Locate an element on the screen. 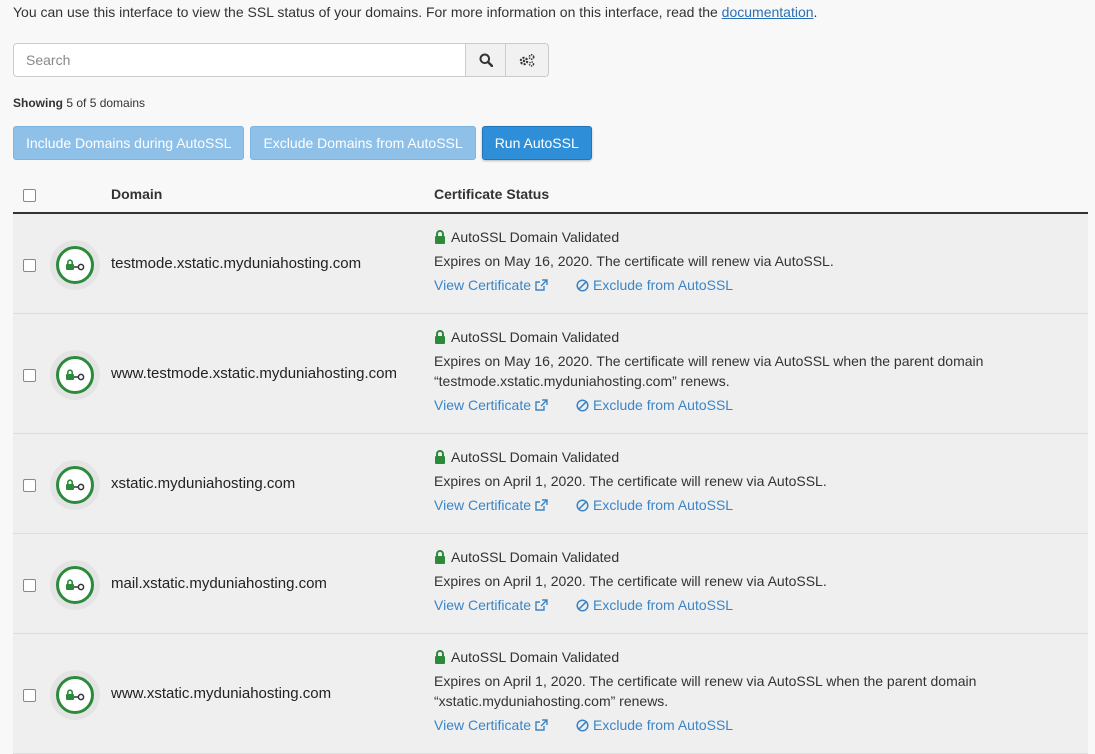 The height and width of the screenshot is (754, 1095). include-domains-button: Include Domains during AutoSSL is located at coordinates (129, 143).